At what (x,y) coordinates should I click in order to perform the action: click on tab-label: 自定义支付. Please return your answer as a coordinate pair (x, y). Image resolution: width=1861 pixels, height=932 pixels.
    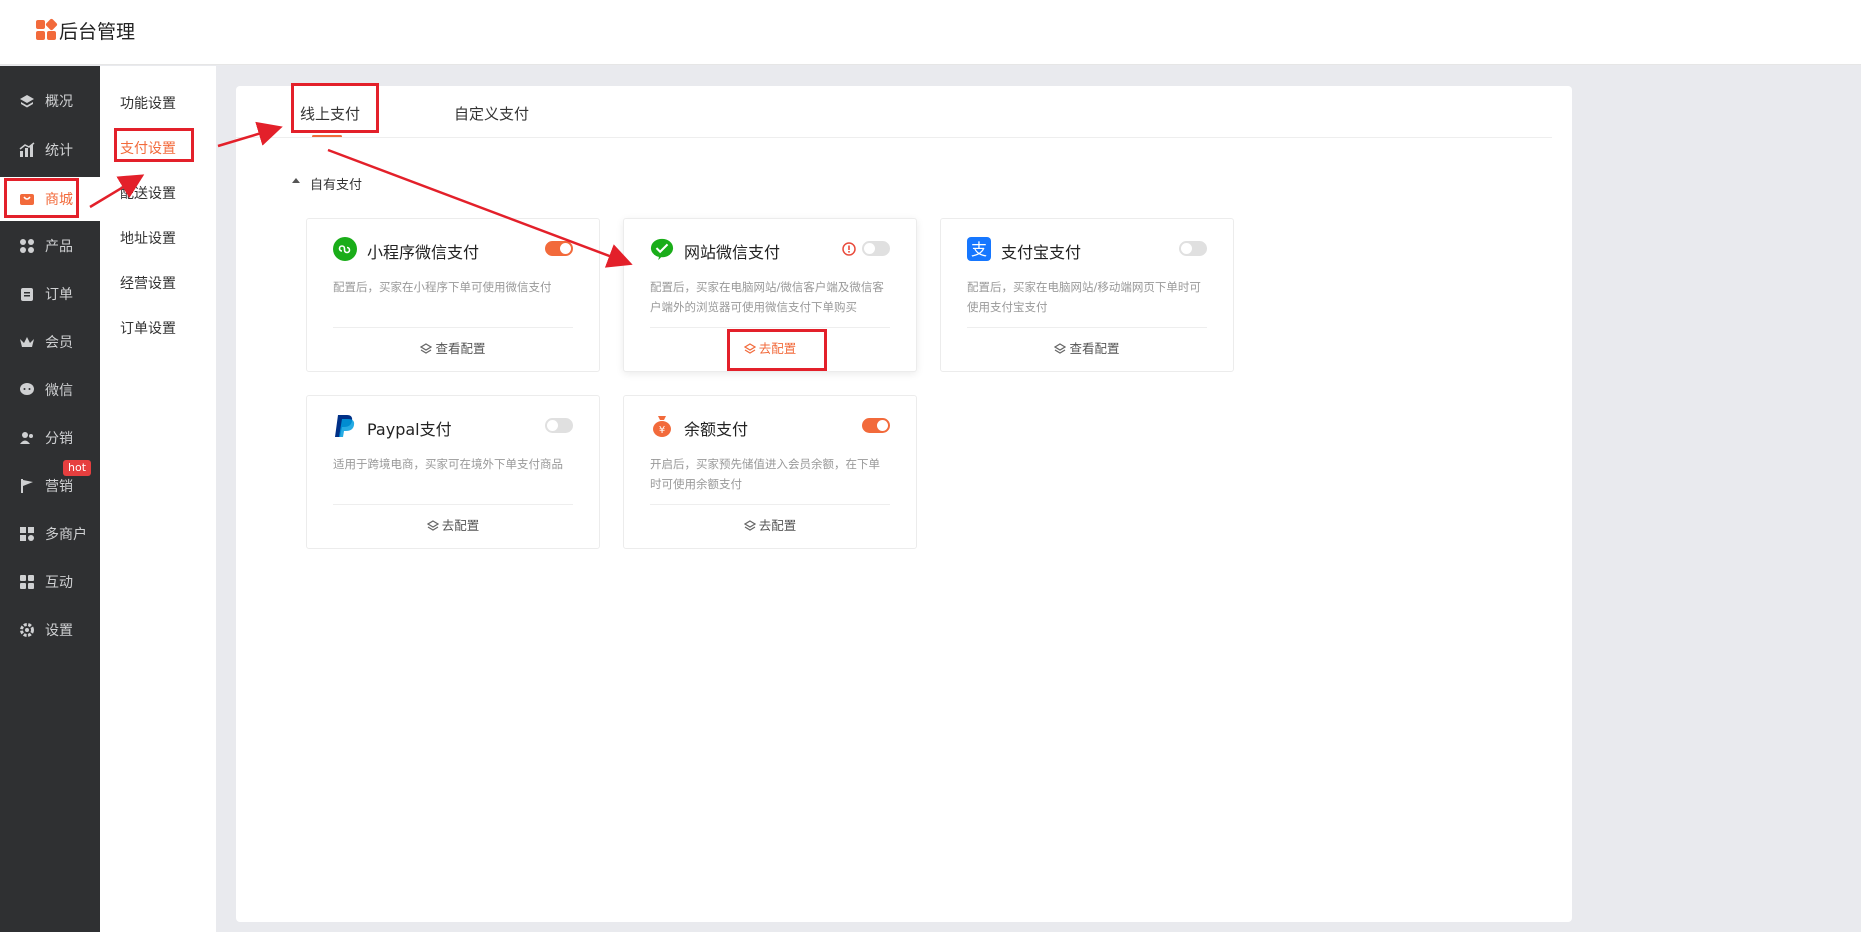
    Looking at the image, I should click on (492, 114).